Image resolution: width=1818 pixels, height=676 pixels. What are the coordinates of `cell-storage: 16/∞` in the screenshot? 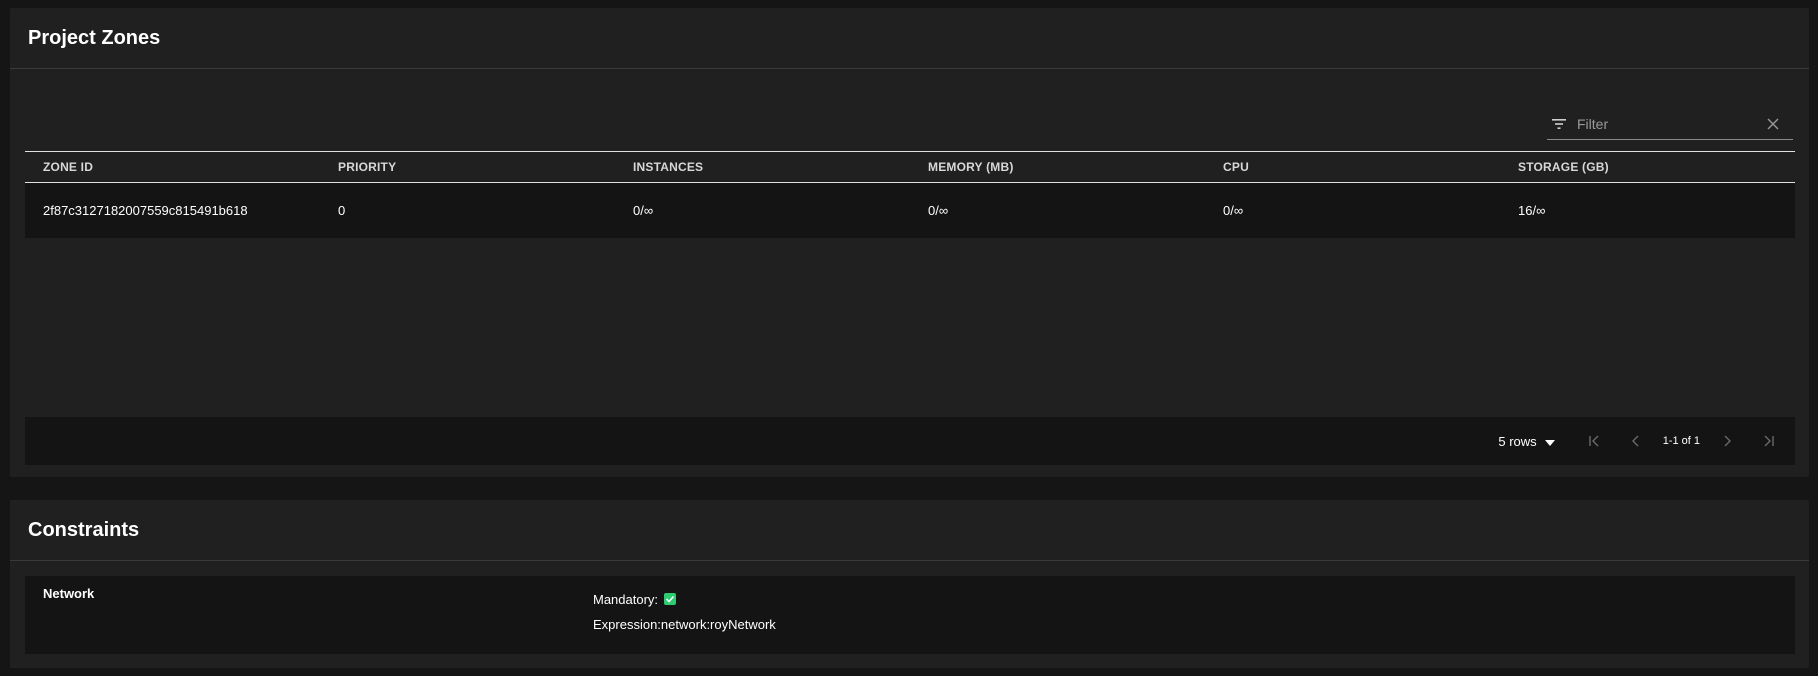 It's located at (1532, 210).